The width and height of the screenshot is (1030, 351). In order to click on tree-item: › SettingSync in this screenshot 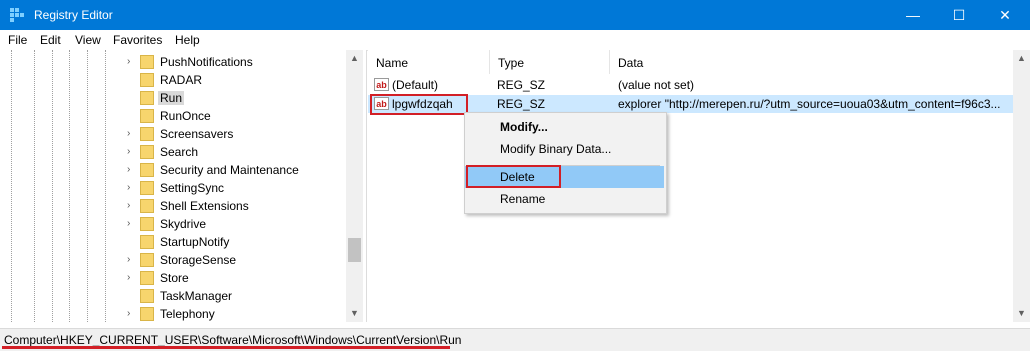, I will do `click(234, 188)`.